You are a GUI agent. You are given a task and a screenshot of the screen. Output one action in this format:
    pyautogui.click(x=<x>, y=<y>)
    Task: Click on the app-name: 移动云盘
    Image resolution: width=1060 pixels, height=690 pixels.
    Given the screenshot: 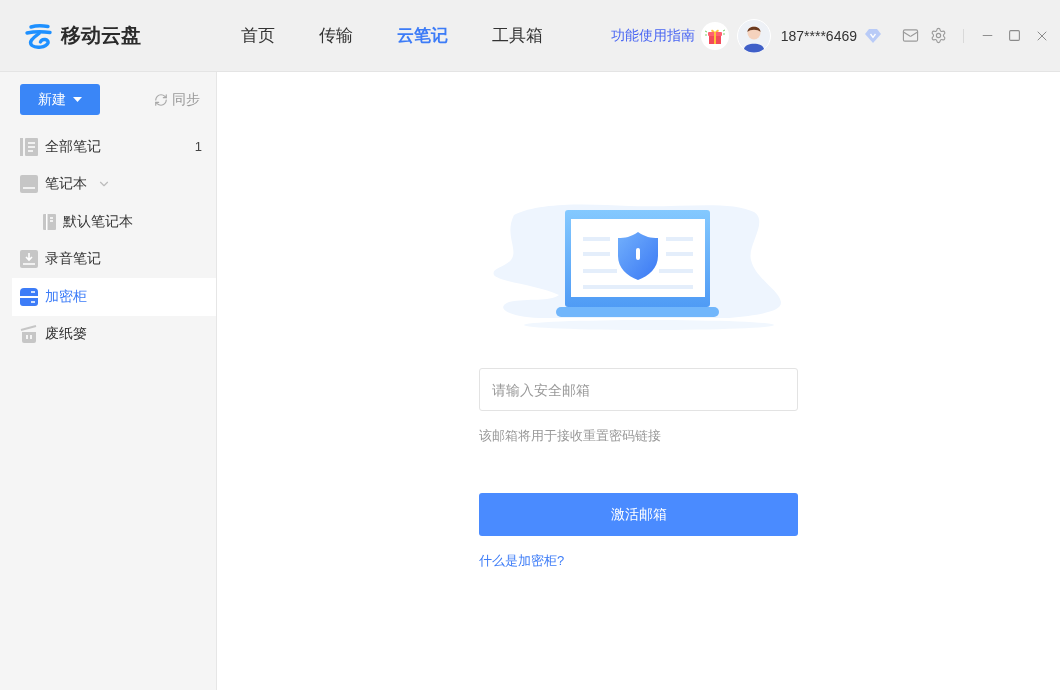 What is the action you would take?
    pyautogui.click(x=101, y=35)
    